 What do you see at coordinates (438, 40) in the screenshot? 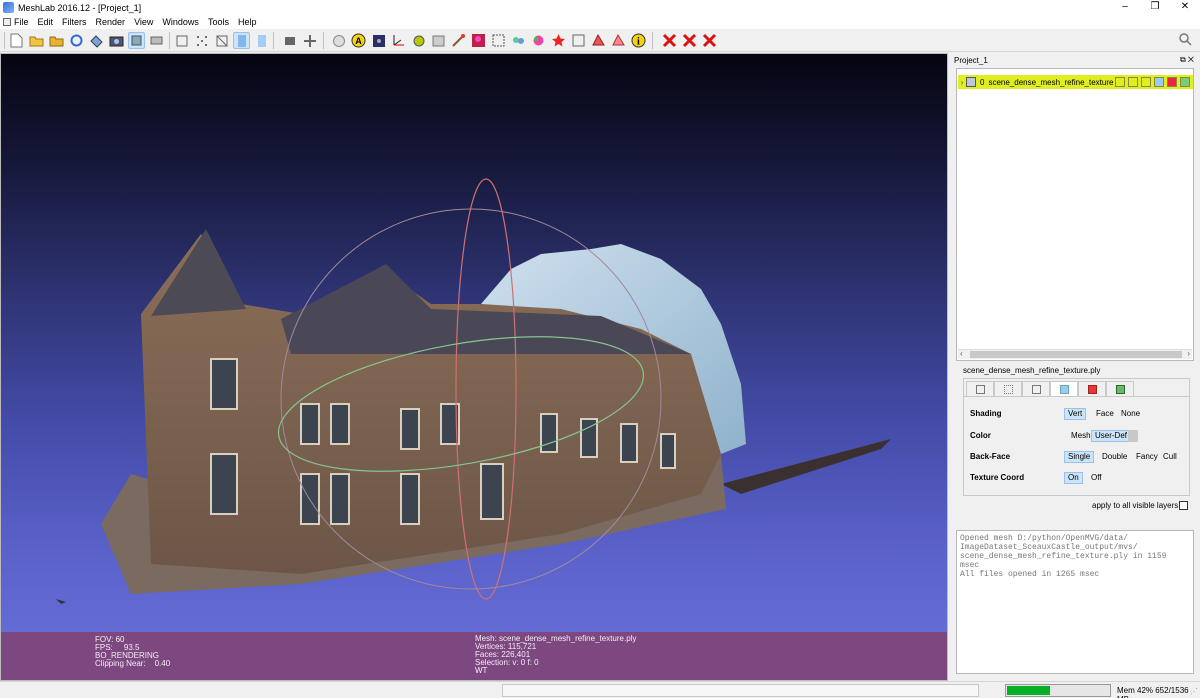
I see `quality-histogram-icon` at bounding box center [438, 40].